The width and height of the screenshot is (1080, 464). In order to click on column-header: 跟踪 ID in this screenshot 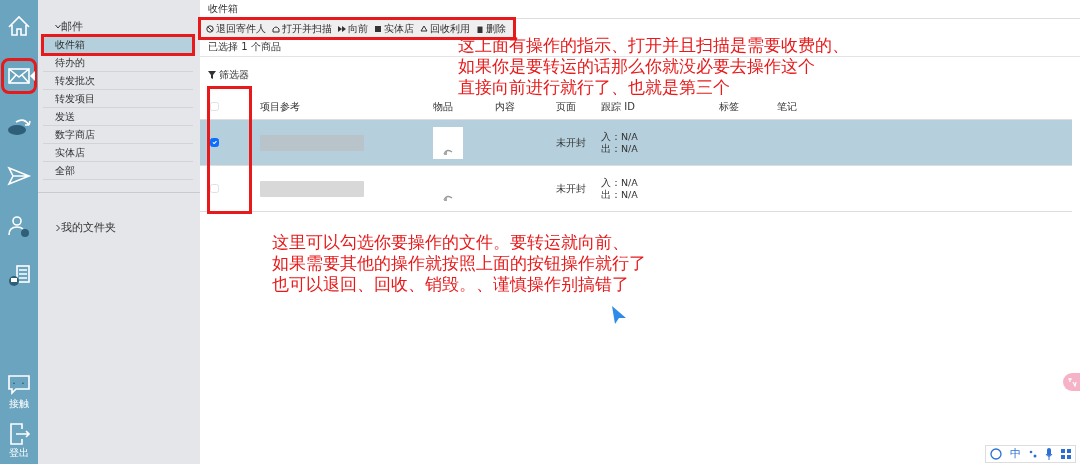, I will do `click(618, 107)`.